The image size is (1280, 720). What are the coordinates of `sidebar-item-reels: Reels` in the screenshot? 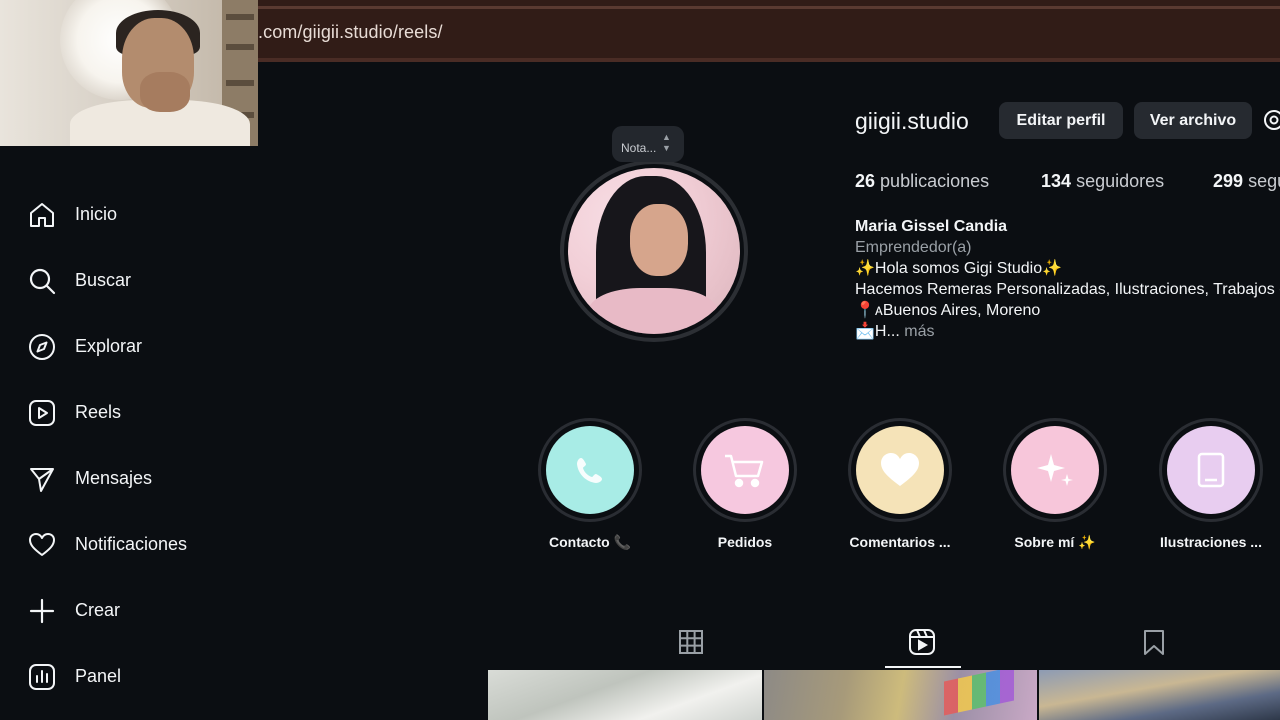 It's located at (120, 412).